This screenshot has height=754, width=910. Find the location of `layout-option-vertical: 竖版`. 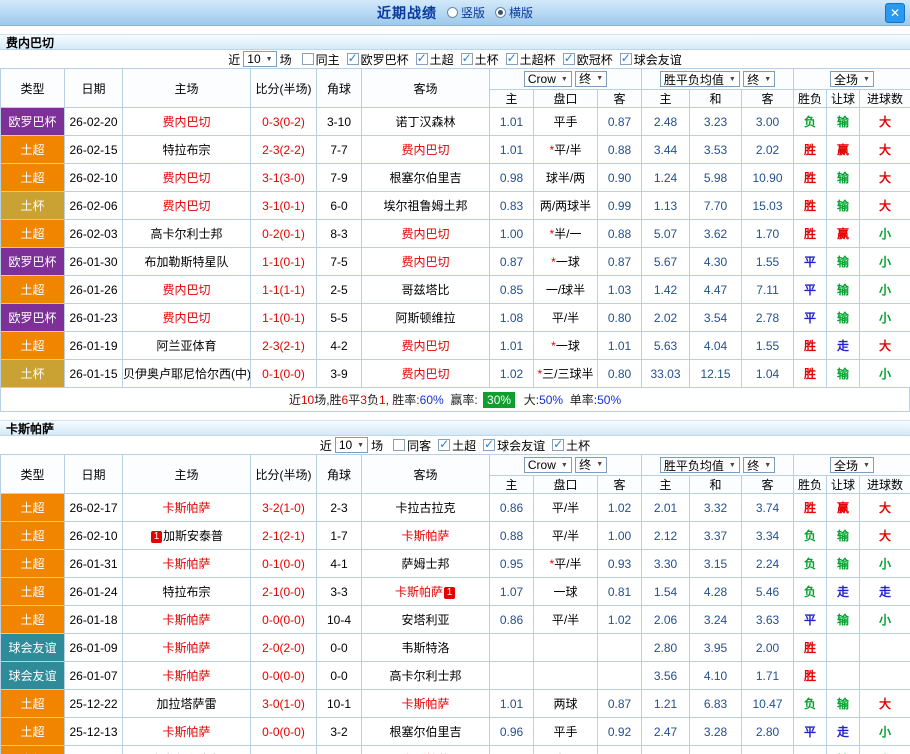

layout-option-vertical: 竖版 is located at coordinates (465, 12).